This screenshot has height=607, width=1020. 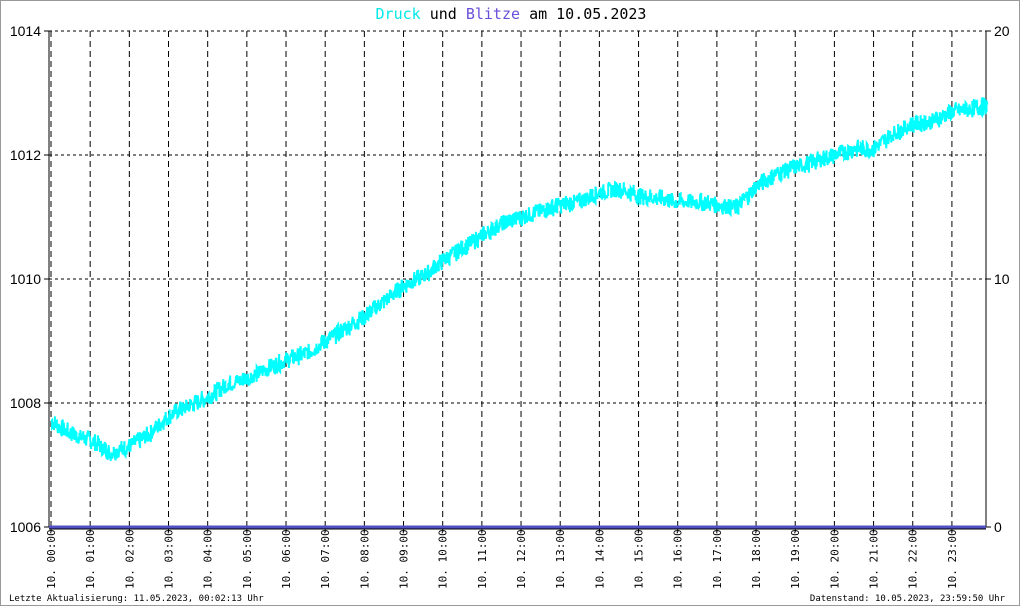 I want to click on x-tick-label: 10. 01:00, so click(x=90, y=559).